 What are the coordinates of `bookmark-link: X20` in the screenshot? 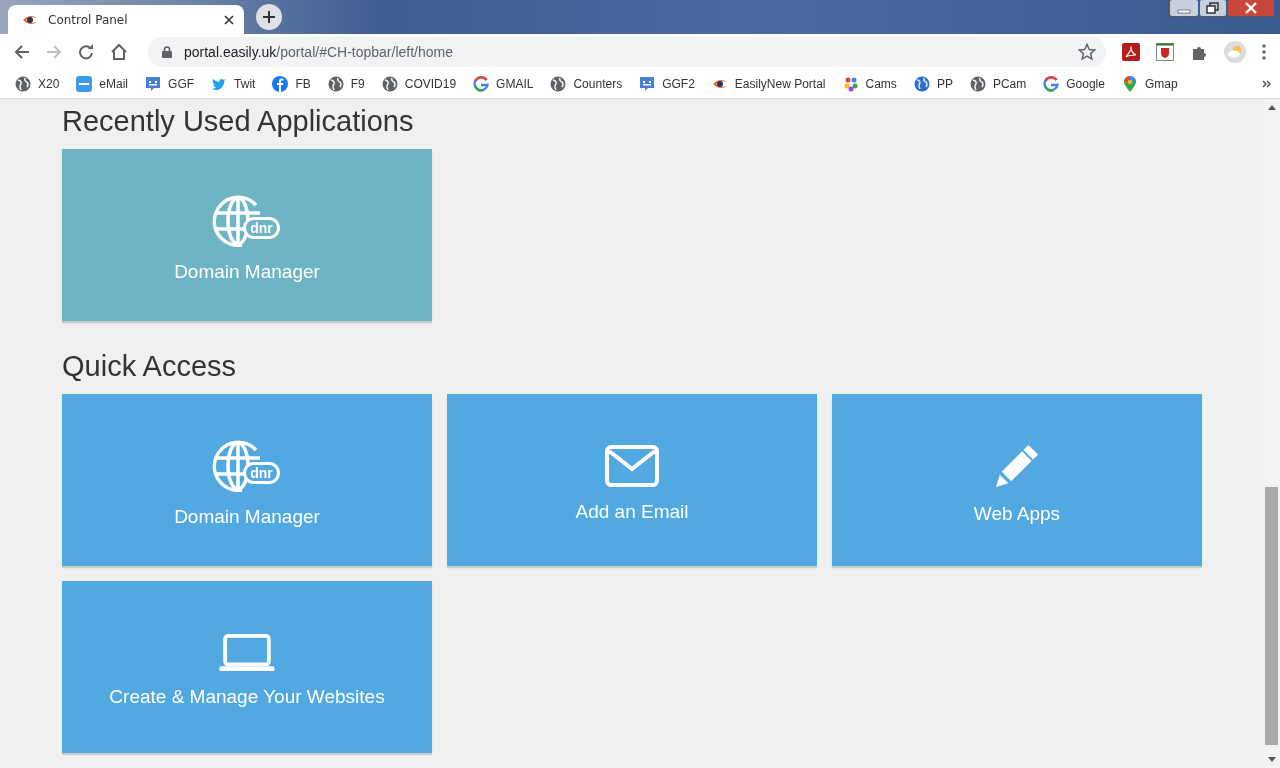 It's located at (37, 84).